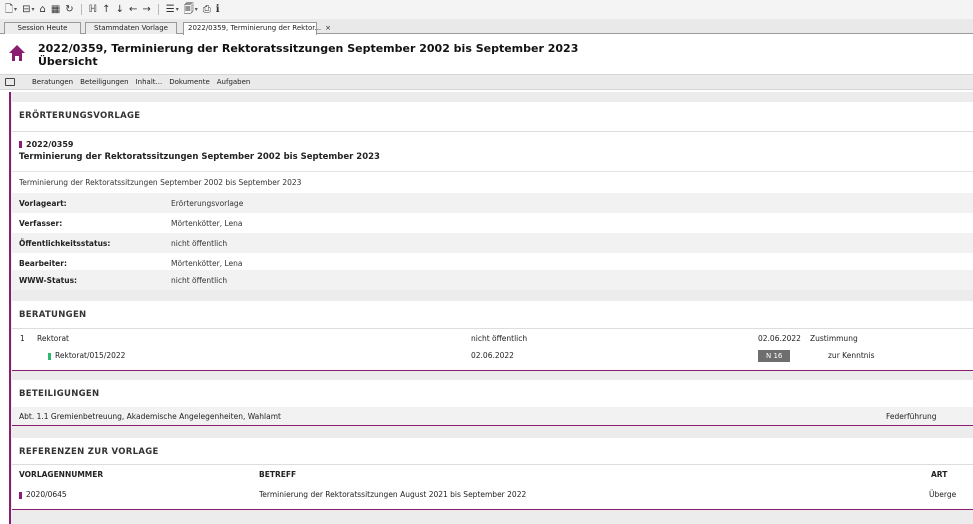 Image resolution: width=973 pixels, height=524 pixels. What do you see at coordinates (499, 338) in the screenshot?
I see `beratung-status: nicht öffentlich` at bounding box center [499, 338].